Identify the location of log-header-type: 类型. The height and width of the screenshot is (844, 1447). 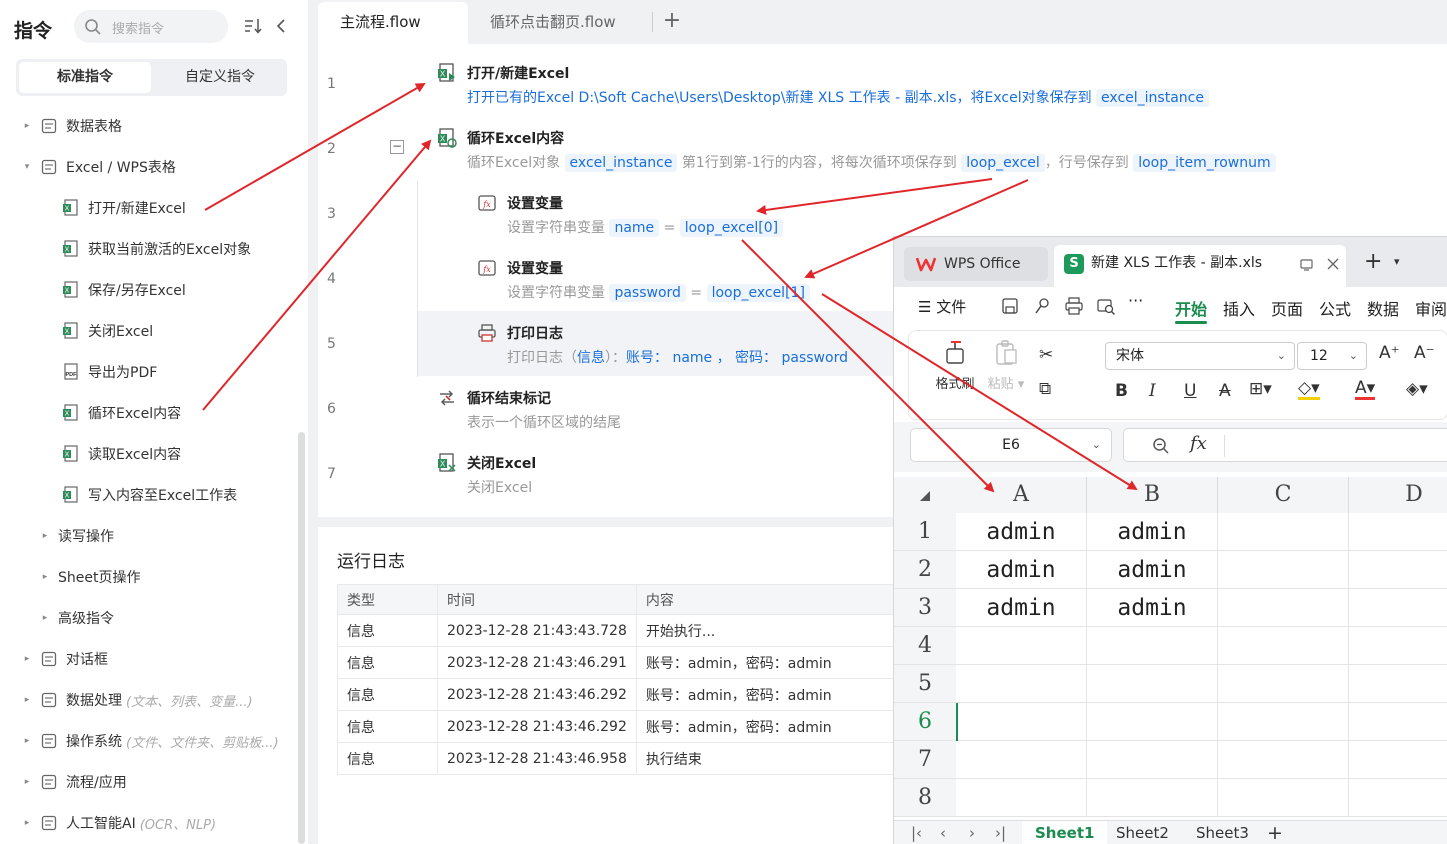
(387, 599).